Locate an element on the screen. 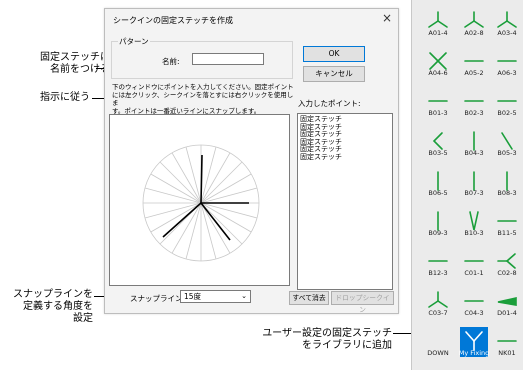 This screenshot has width=525, height=370. snap-line-wheel is located at coordinates (201, 203).